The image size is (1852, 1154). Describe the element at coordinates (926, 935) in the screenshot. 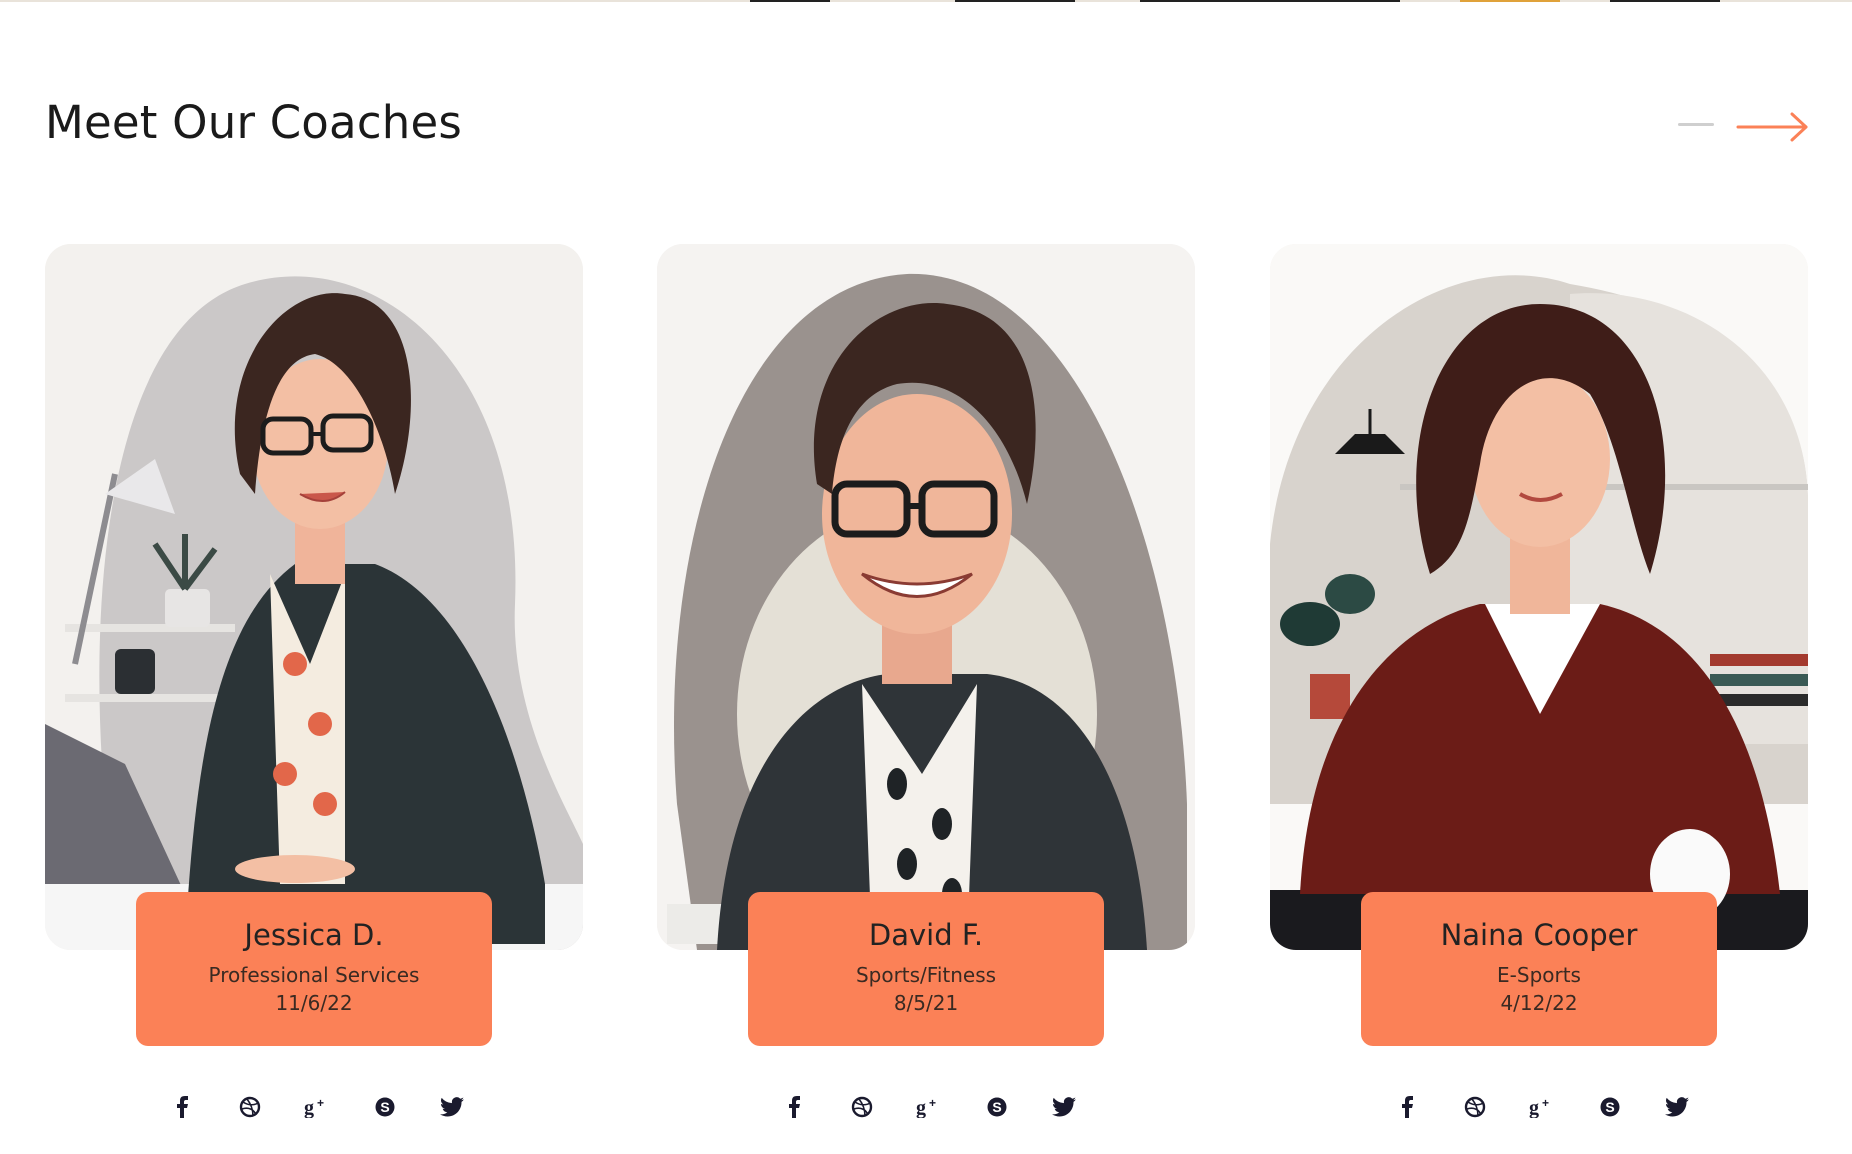

I see `coach-name: David F.` at that location.